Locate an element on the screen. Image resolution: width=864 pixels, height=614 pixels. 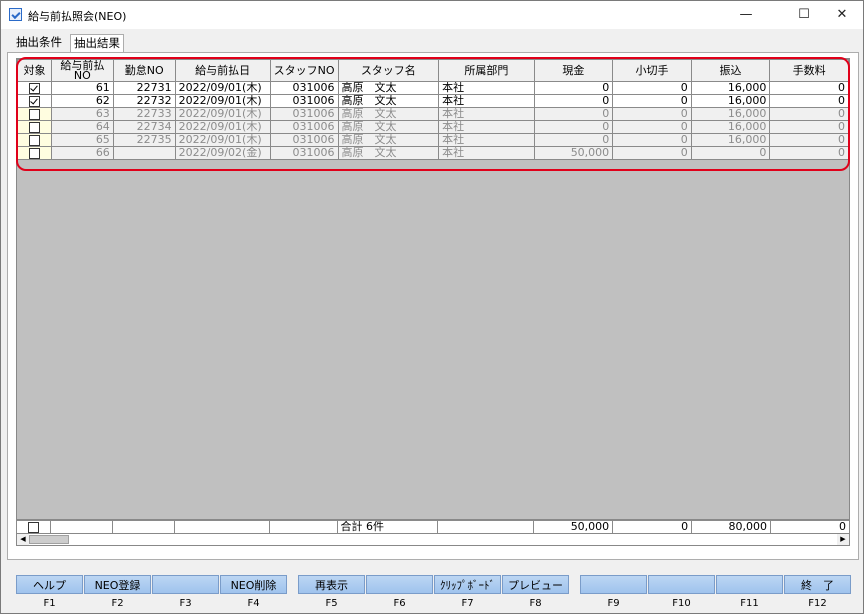
fkey-label-f12: F12 is located at coordinates (817, 603).